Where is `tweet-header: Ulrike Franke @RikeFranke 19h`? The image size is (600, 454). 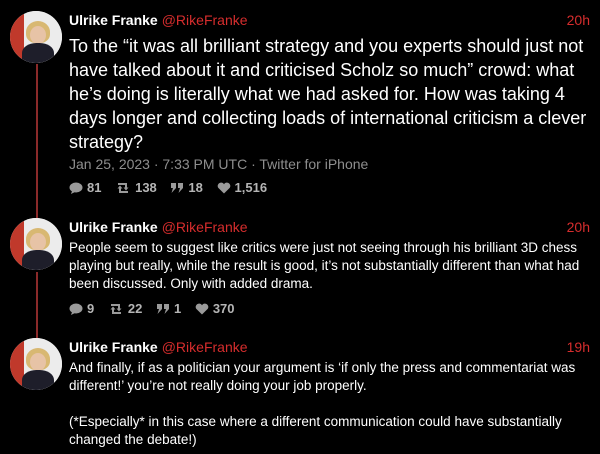
tweet-header: Ulrike Franke @RikeFranke 19h is located at coordinates (329, 347).